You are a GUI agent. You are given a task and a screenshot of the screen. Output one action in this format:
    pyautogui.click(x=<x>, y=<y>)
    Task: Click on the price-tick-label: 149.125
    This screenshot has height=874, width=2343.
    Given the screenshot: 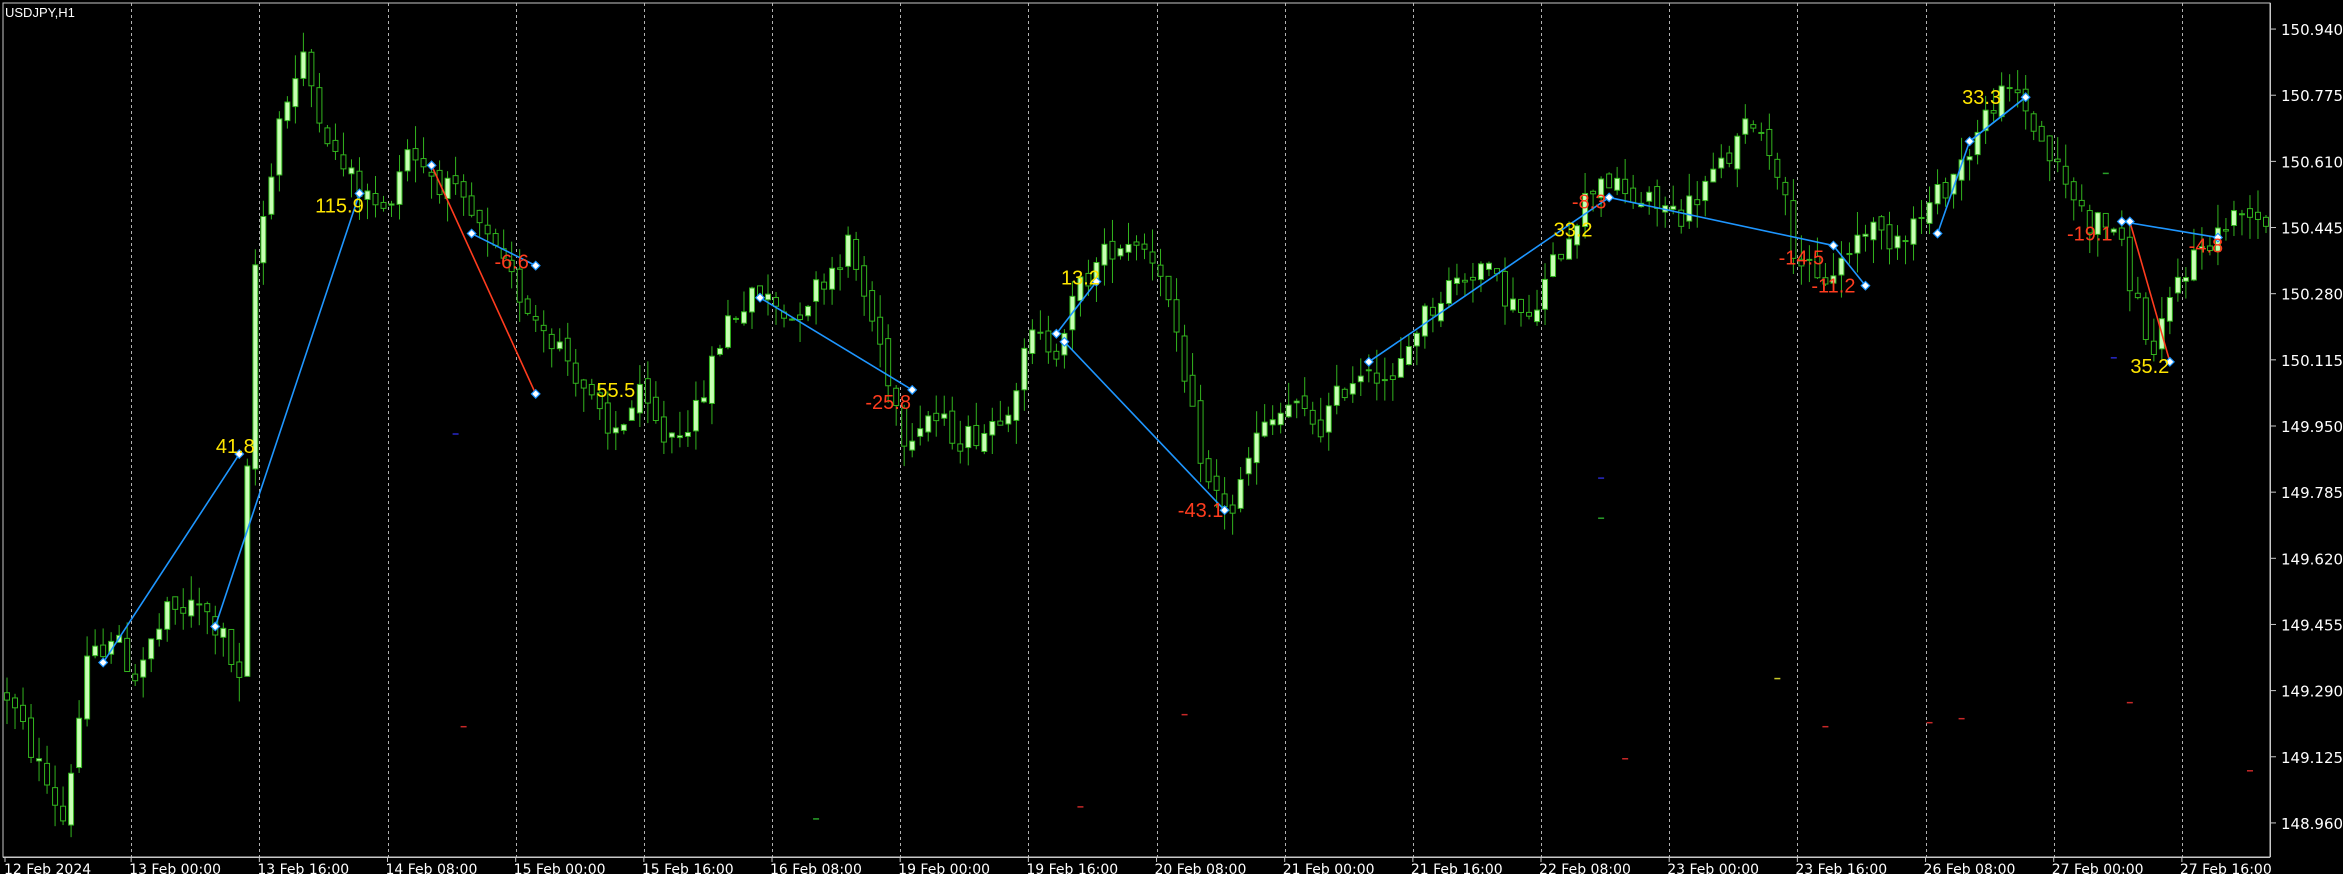 What is the action you would take?
    pyautogui.click(x=2312, y=758)
    